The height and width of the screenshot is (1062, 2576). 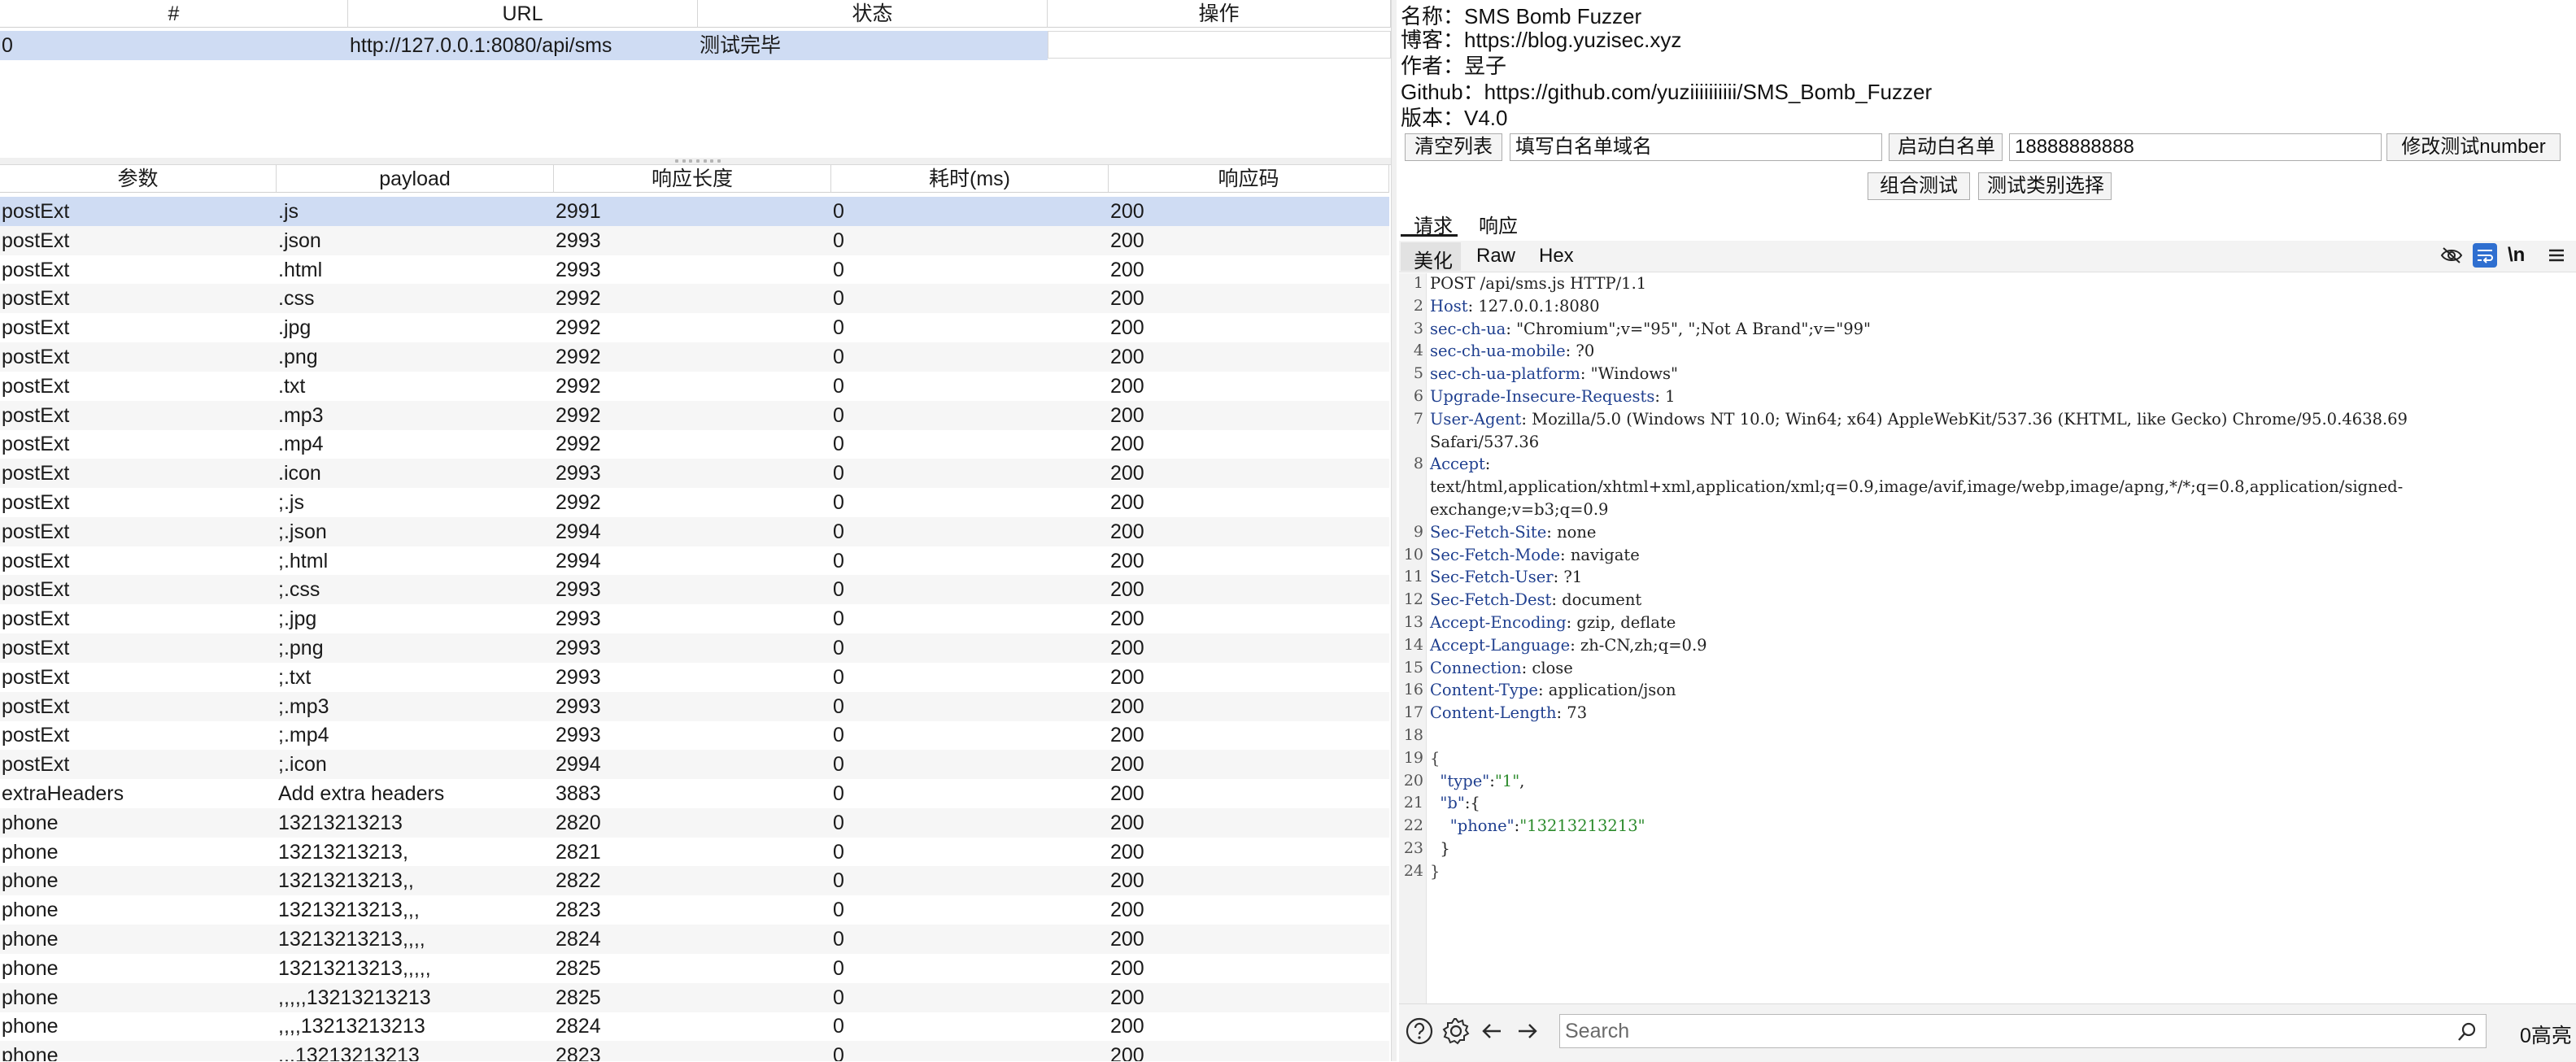 I want to click on result-row: postExt .txt 2992 0 200, so click(x=694, y=386).